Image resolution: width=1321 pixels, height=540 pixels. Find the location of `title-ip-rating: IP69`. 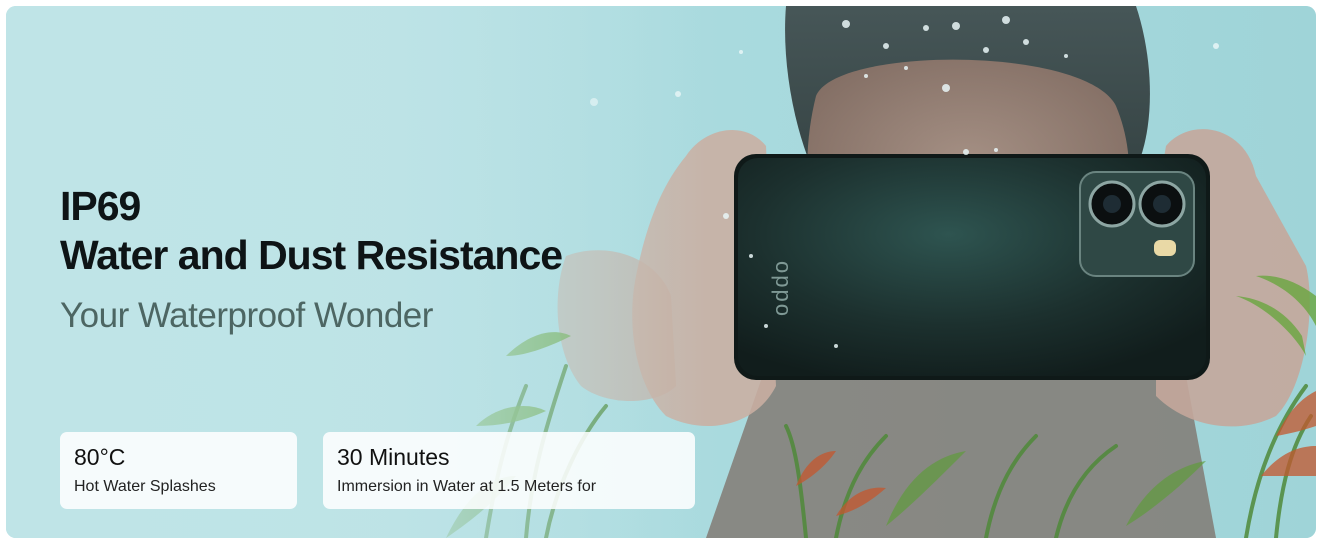

title-ip-rating: IP69 is located at coordinates (100, 206).